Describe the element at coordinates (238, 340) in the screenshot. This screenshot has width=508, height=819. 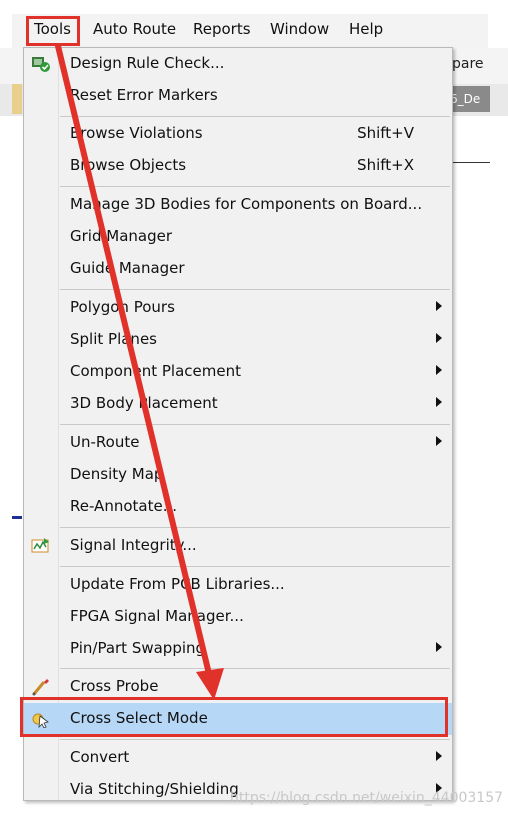
I see `menu-item-split-planes: Split Planes` at that location.